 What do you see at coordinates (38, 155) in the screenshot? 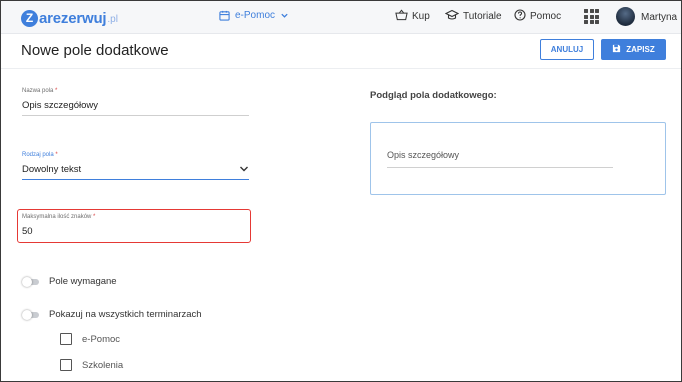
I see `field-type-label: Rodzaj pola` at bounding box center [38, 155].